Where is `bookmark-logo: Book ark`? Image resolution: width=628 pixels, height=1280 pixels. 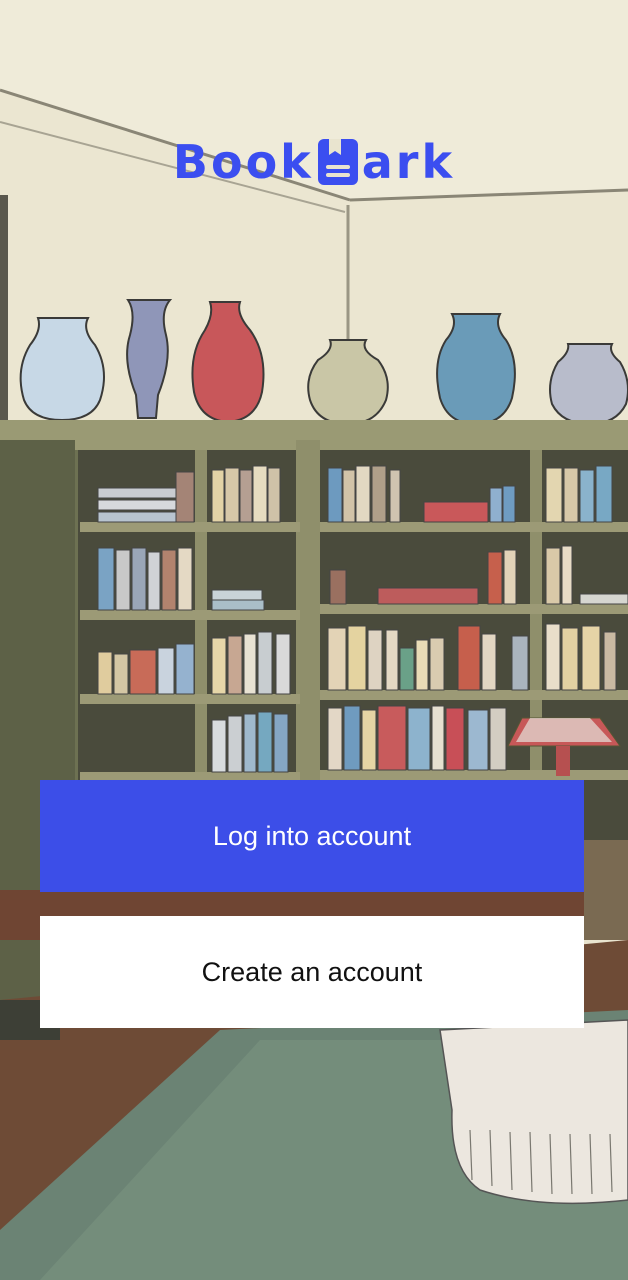 bookmark-logo: Book ark is located at coordinates (314, 162).